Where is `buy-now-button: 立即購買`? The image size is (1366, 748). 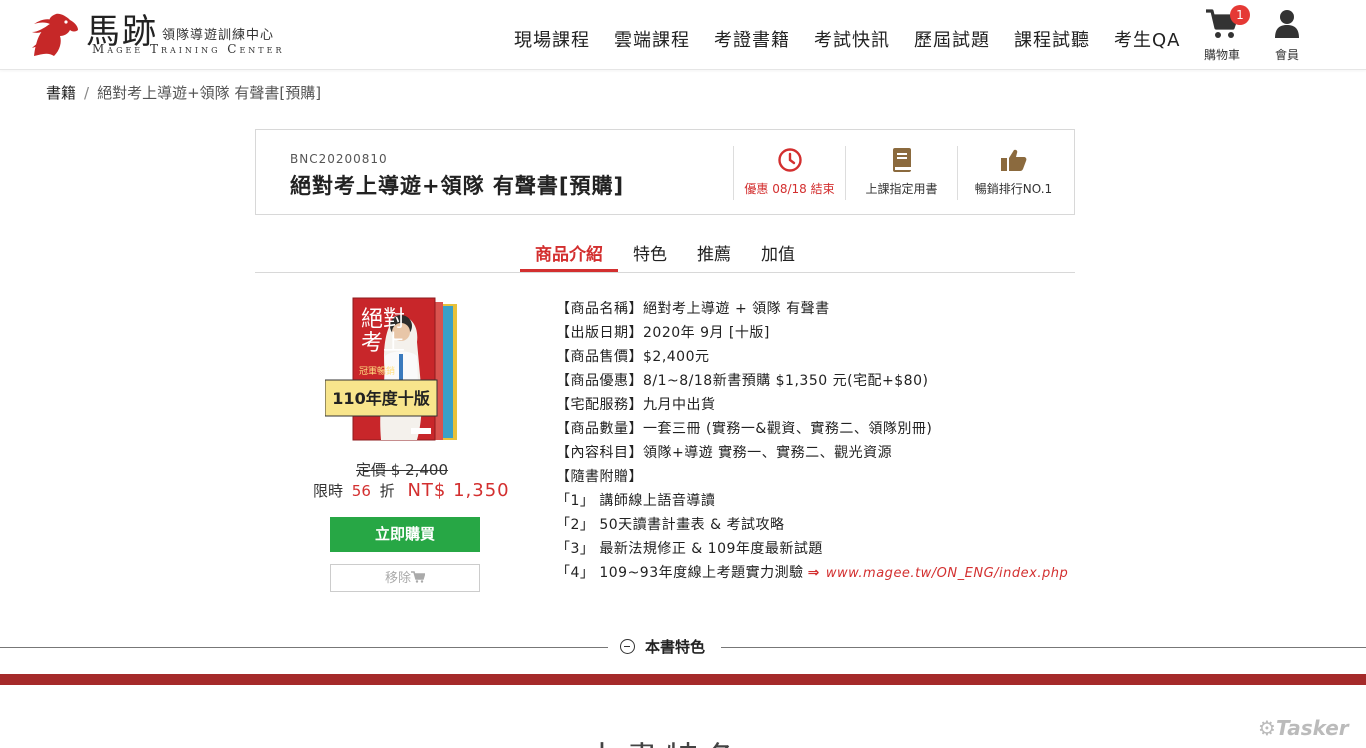 buy-now-button: 立即購買 is located at coordinates (405, 534).